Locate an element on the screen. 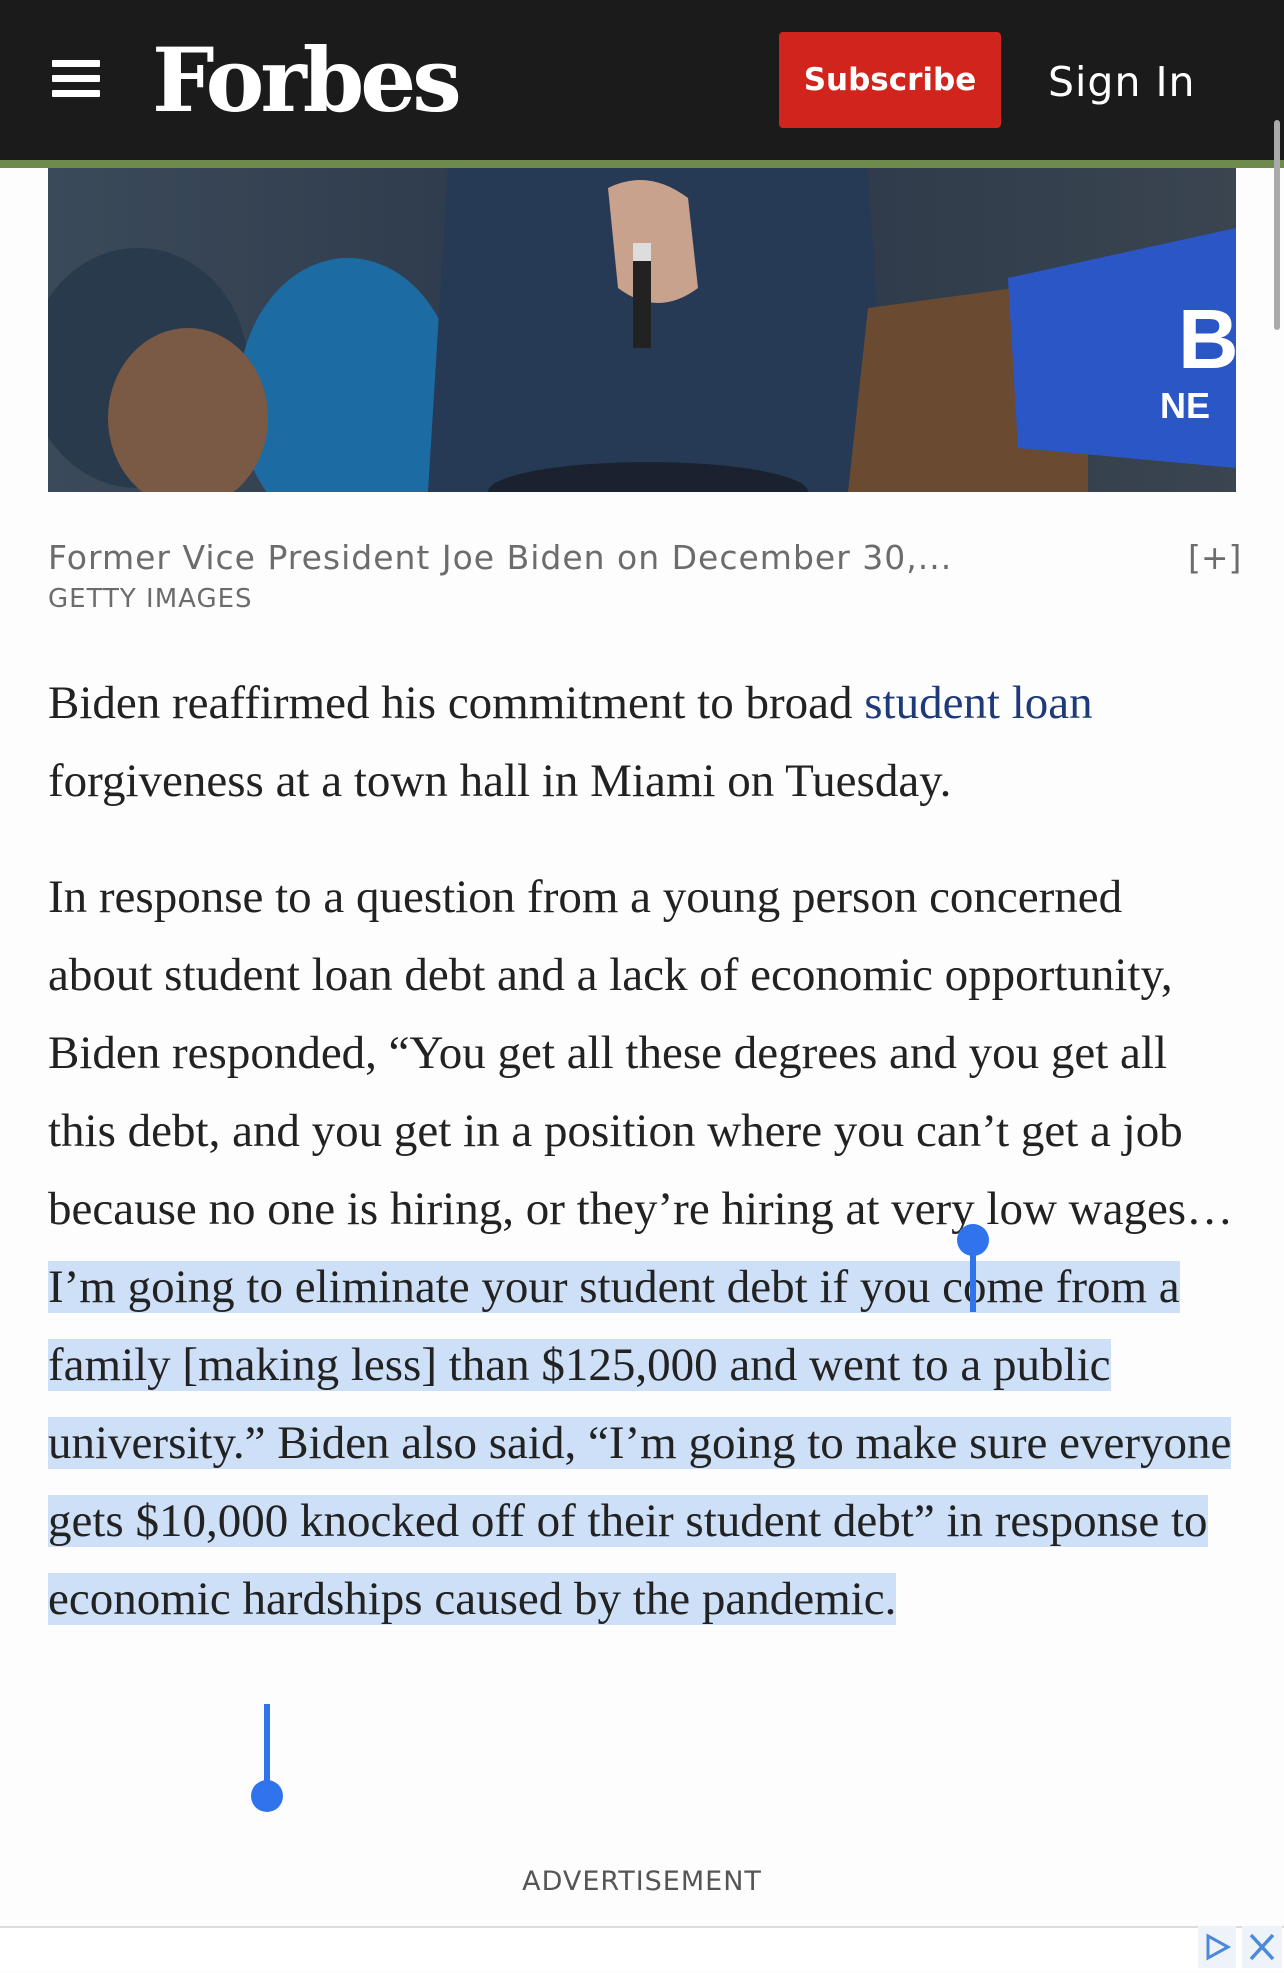 The image size is (1284, 1973). page-scrollbar is located at coordinates (1277, 225).